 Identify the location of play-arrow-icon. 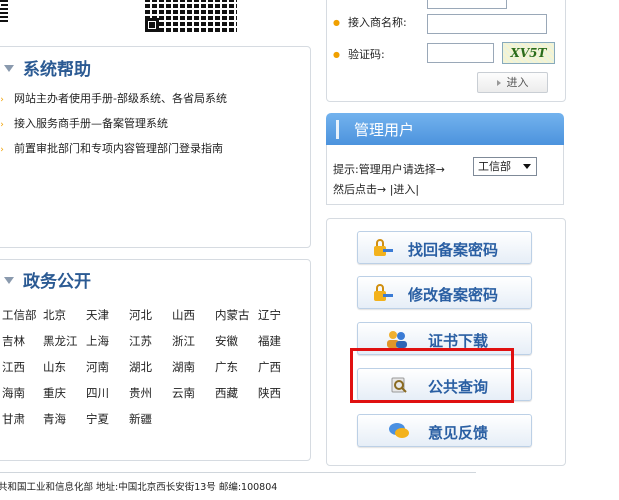
(498, 83).